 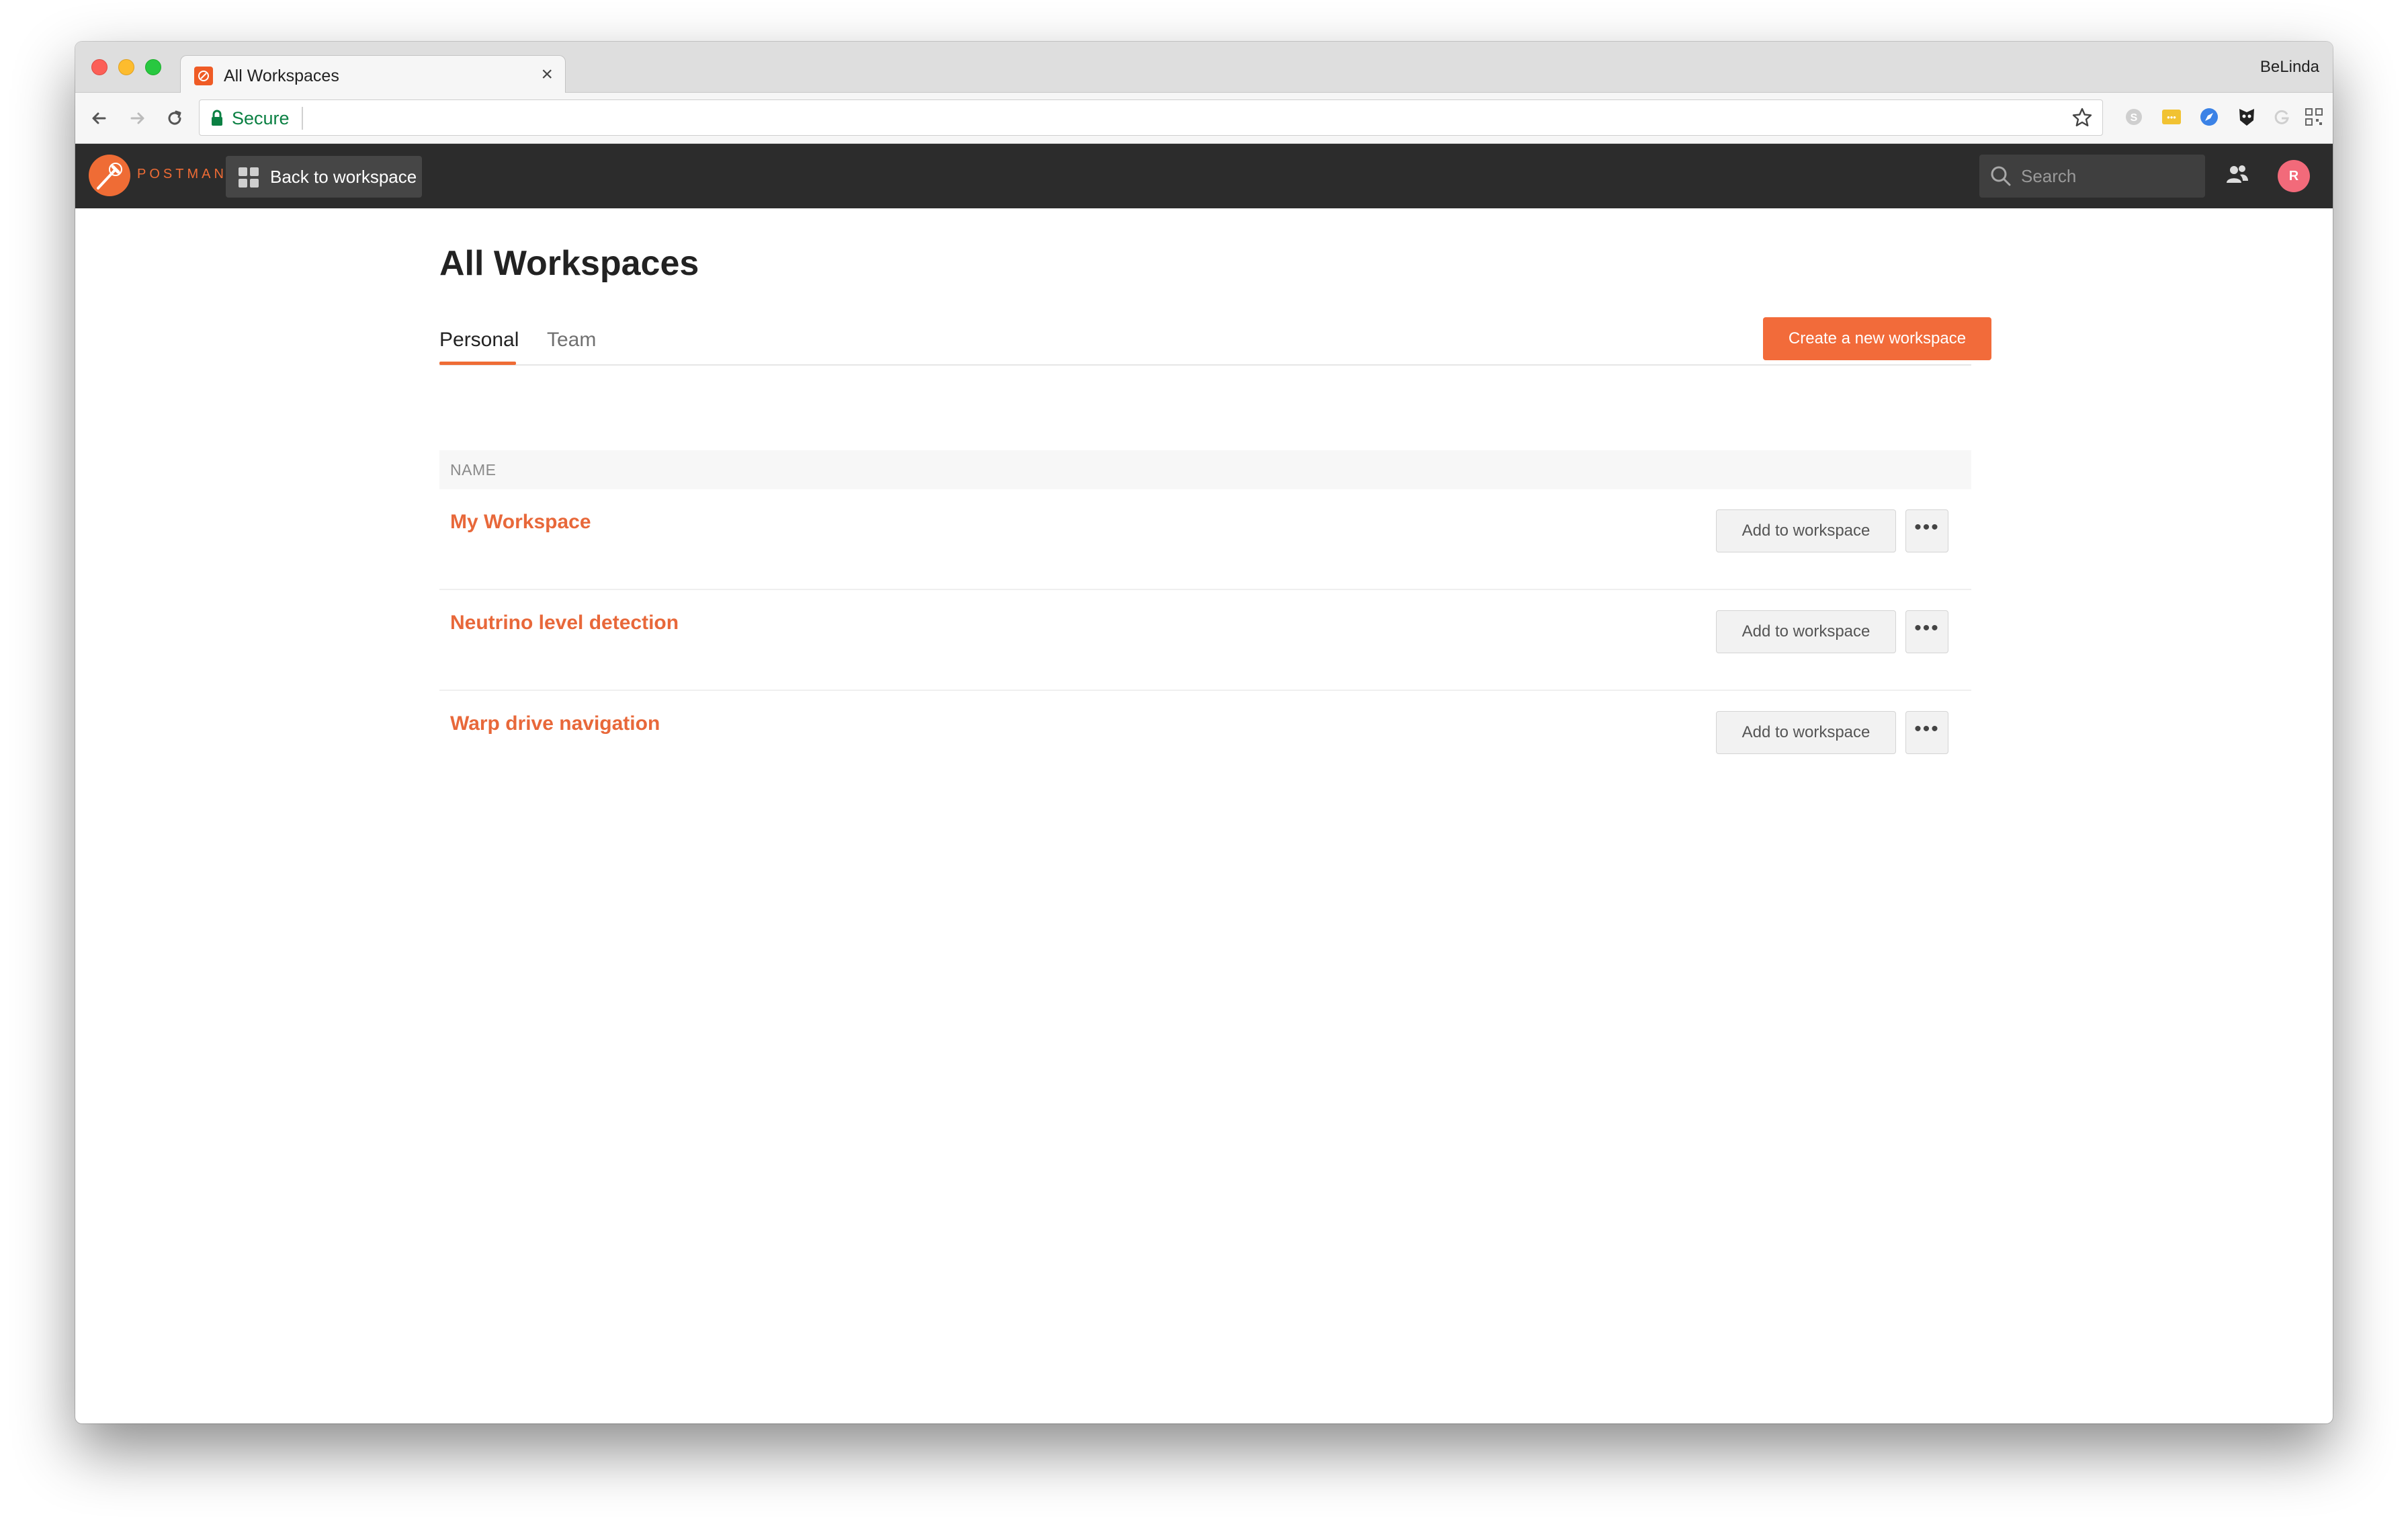 What do you see at coordinates (217, 120) in the screenshot?
I see `lock-icon` at bounding box center [217, 120].